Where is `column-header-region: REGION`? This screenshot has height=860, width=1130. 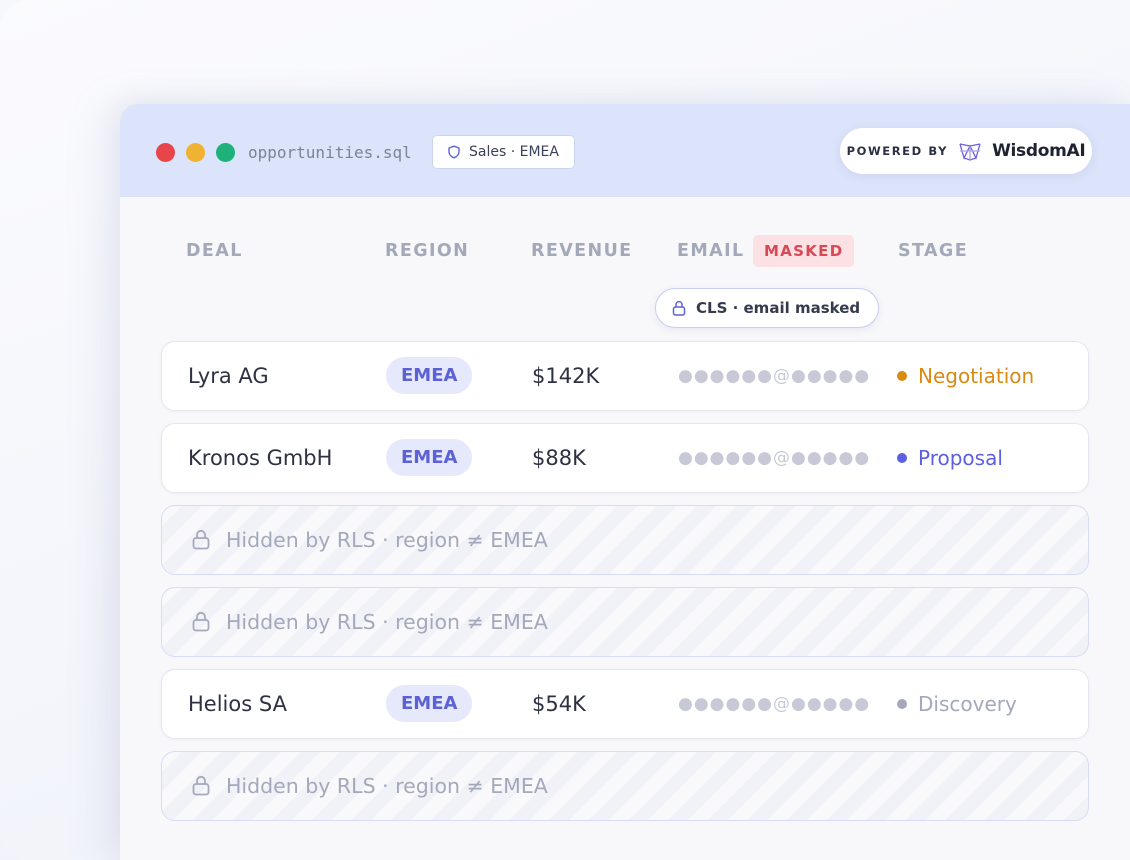
column-header-region: REGION is located at coordinates (427, 251).